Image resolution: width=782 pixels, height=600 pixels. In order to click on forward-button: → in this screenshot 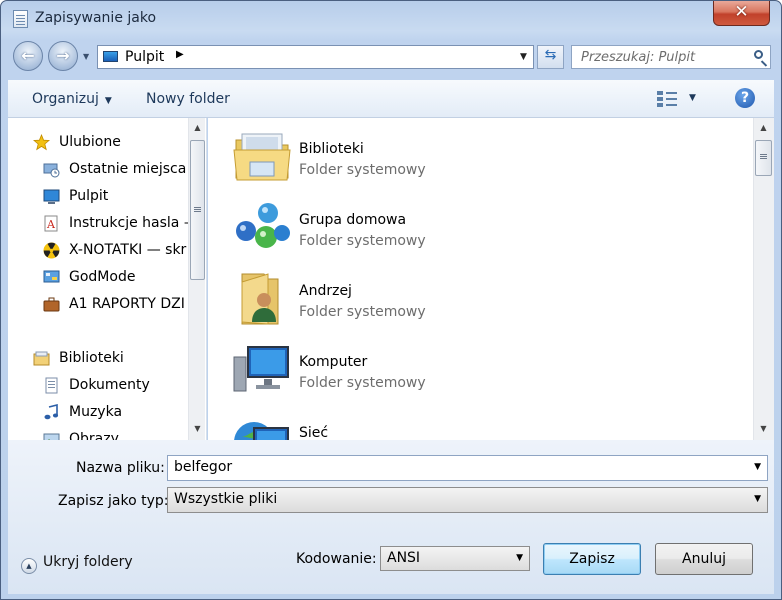, I will do `click(63, 56)`.